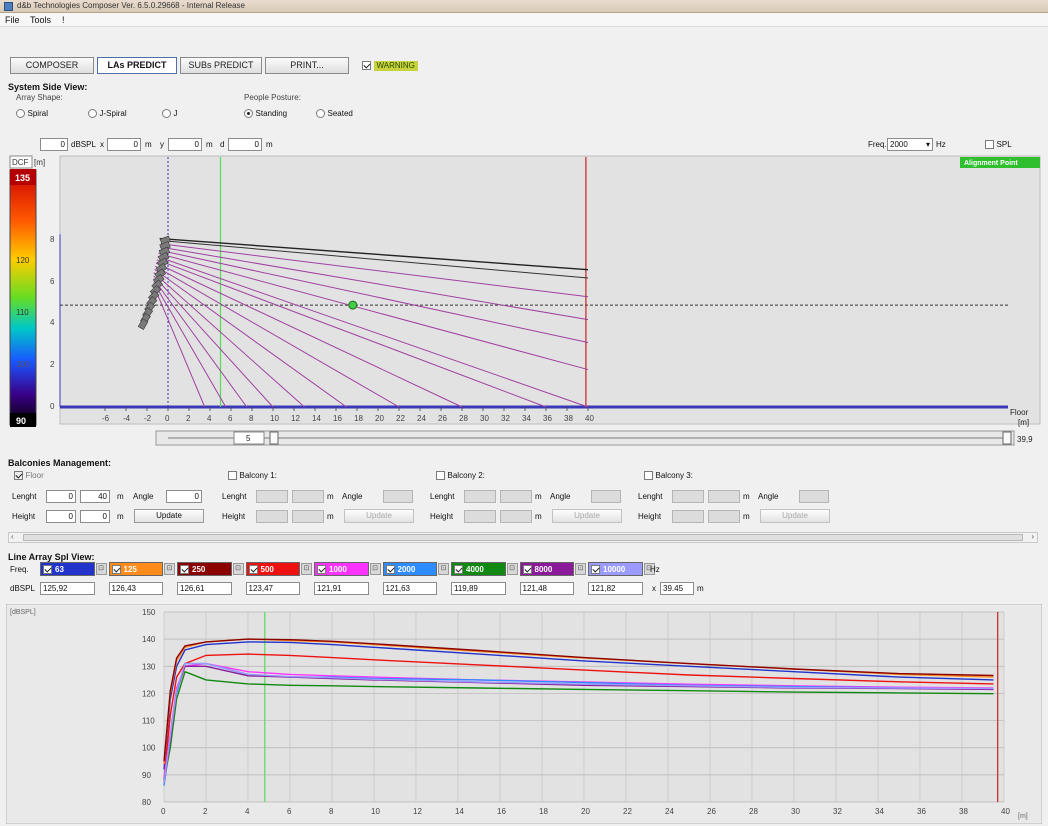  I want to click on posture-seated: Seated, so click(334, 113).